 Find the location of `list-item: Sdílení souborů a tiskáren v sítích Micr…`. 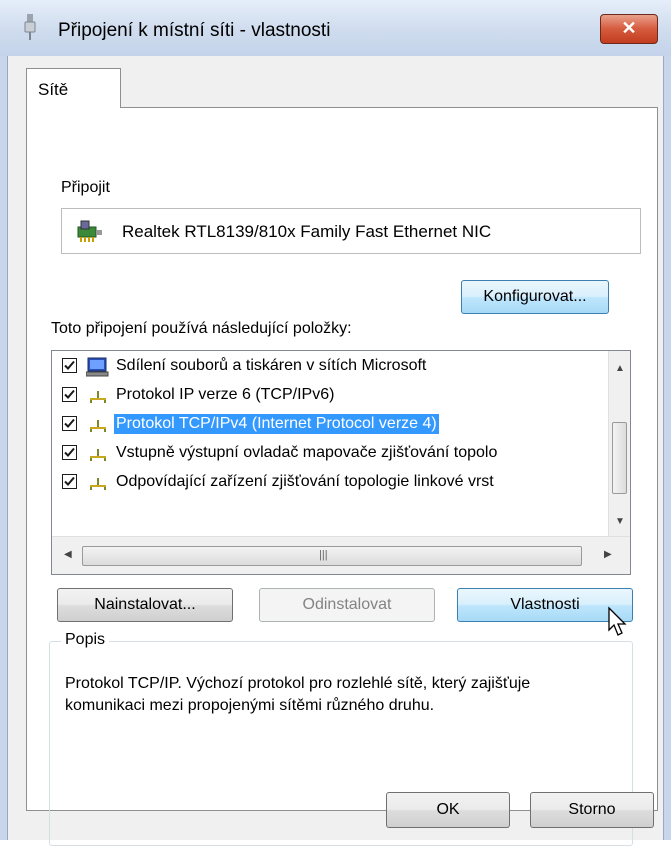

list-item: Sdílení souborů a tiskáren v sítích Micr… is located at coordinates (327, 367).